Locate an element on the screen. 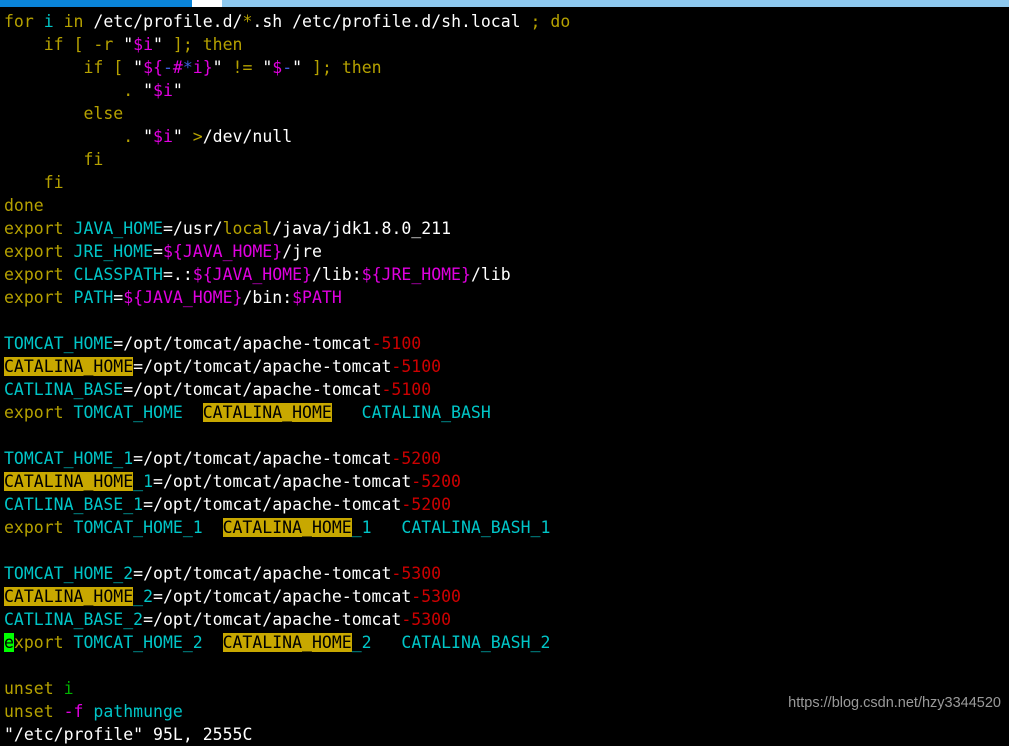  watermark: https://blog.csdn.net/hzy3344520 is located at coordinates (894, 703).